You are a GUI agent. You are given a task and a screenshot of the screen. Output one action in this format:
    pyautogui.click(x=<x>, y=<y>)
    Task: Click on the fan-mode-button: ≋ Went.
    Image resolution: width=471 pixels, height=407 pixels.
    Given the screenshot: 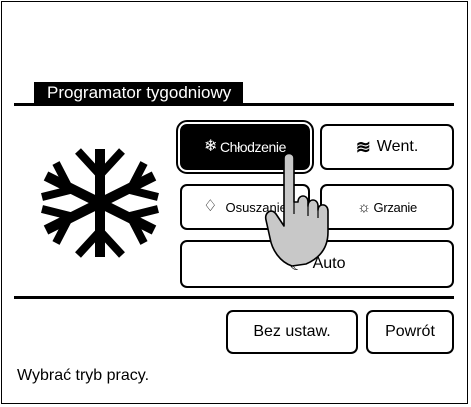 What is the action you would take?
    pyautogui.click(x=387, y=147)
    